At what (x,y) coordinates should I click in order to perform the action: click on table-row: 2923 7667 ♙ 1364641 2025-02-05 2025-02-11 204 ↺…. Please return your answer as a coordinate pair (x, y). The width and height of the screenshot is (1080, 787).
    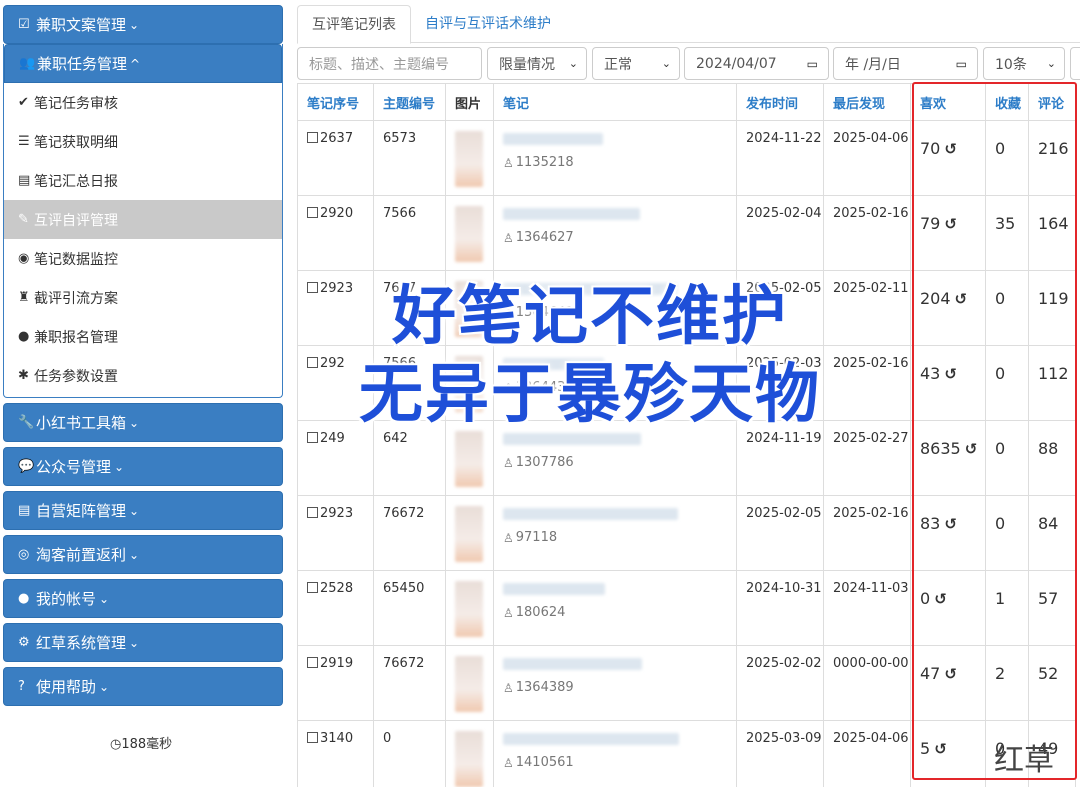
    Looking at the image, I should click on (686, 308).